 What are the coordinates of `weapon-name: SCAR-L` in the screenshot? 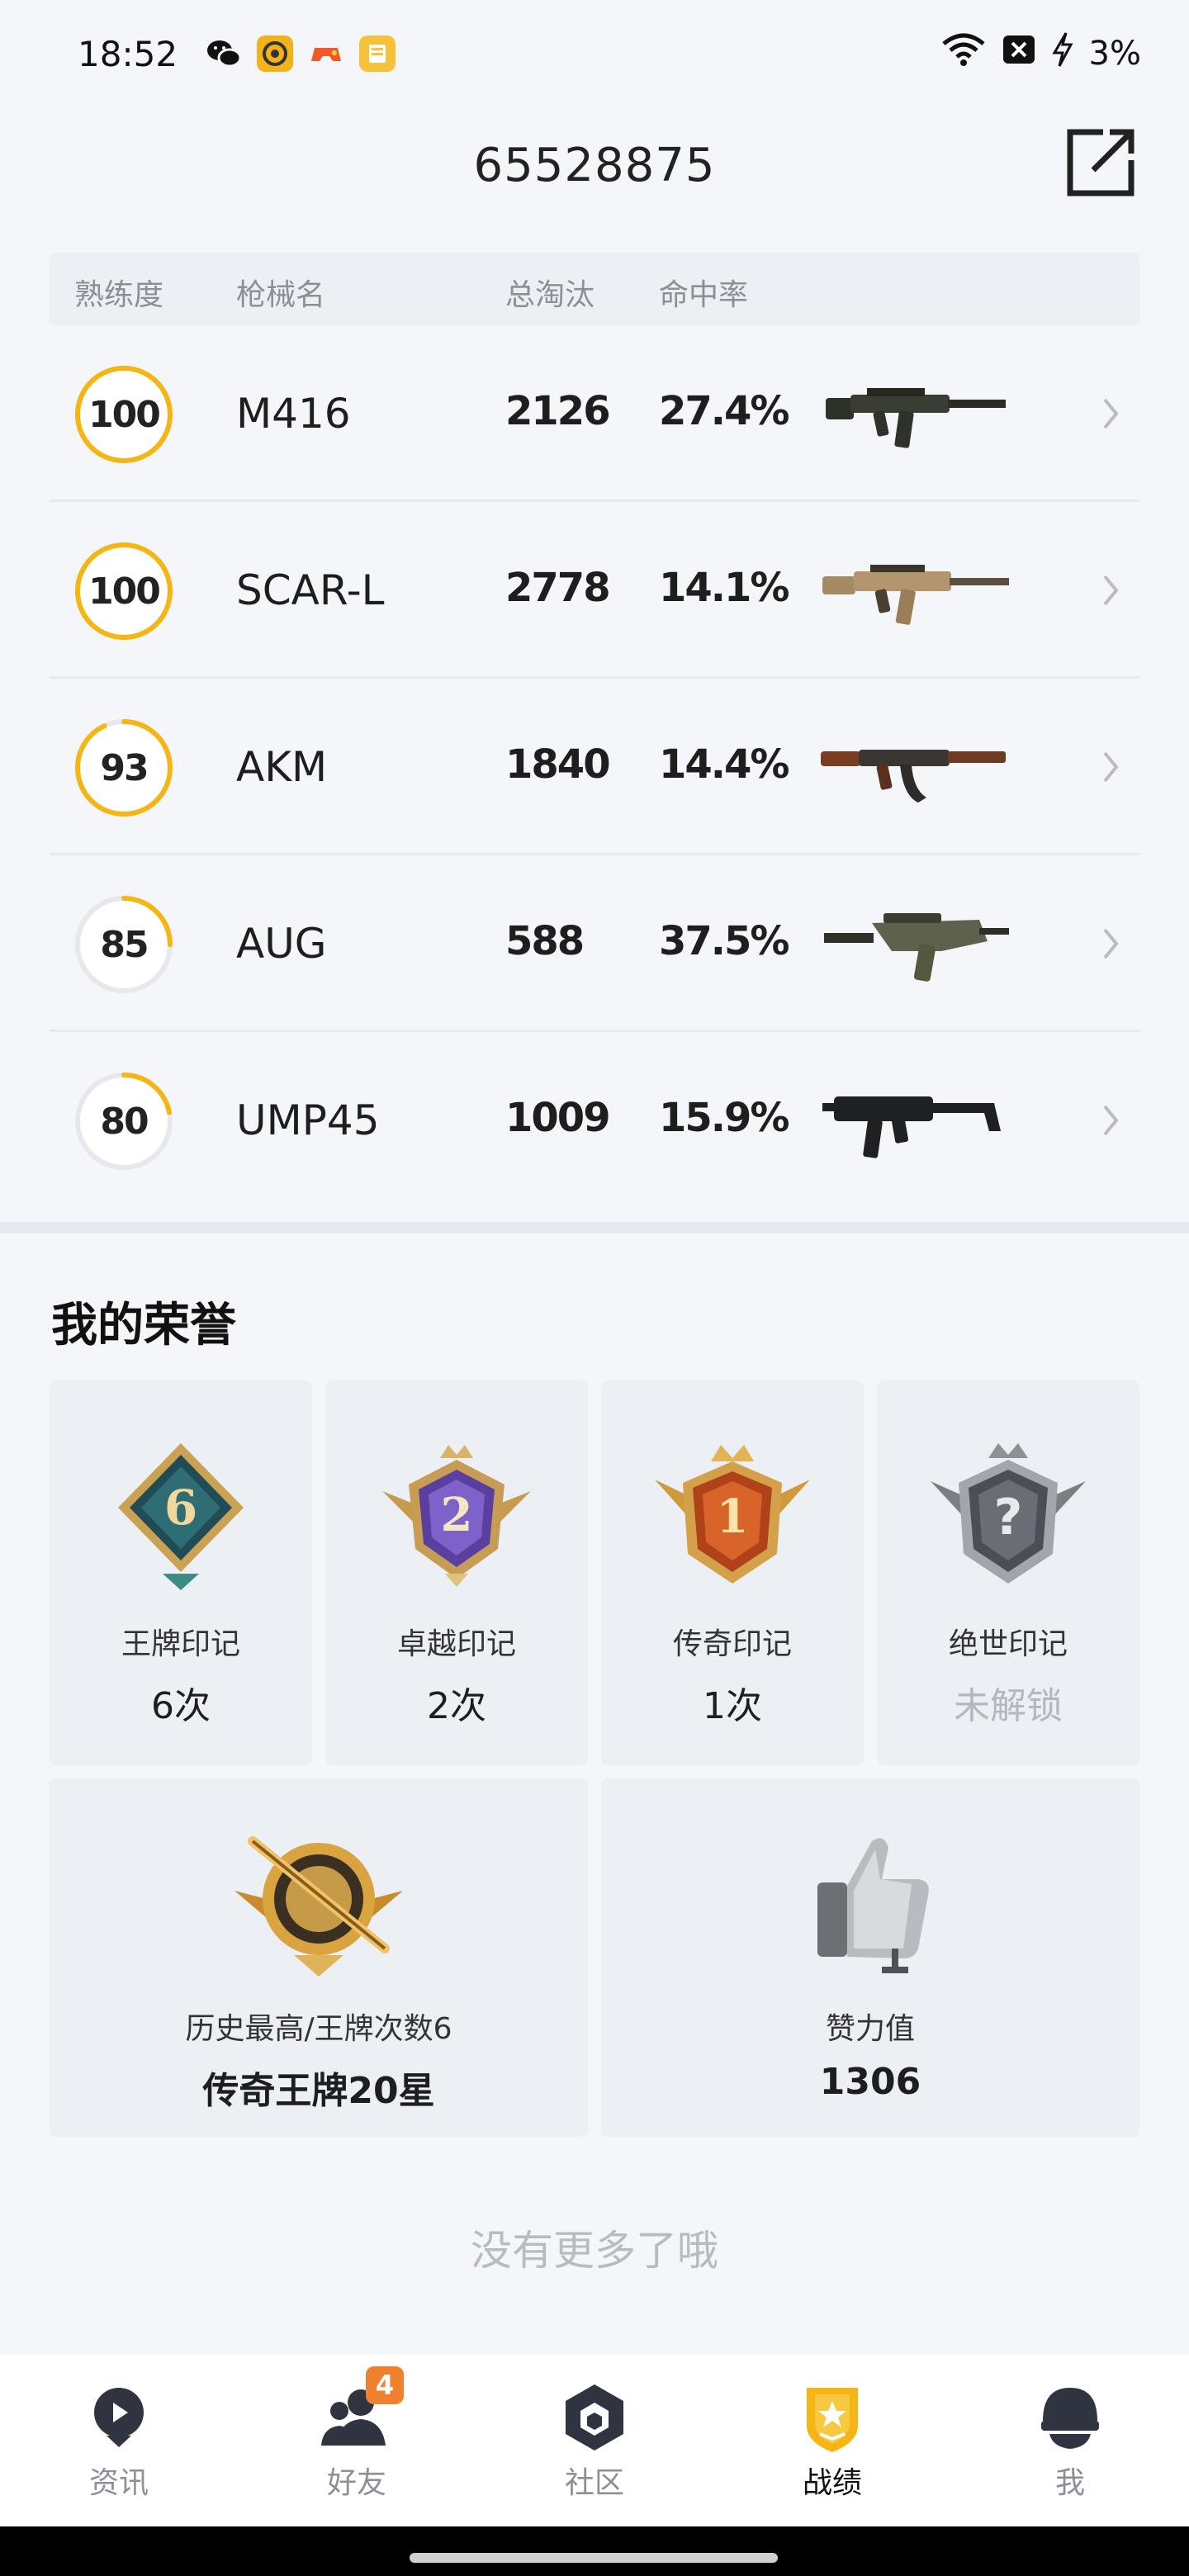 It's located at (310, 590).